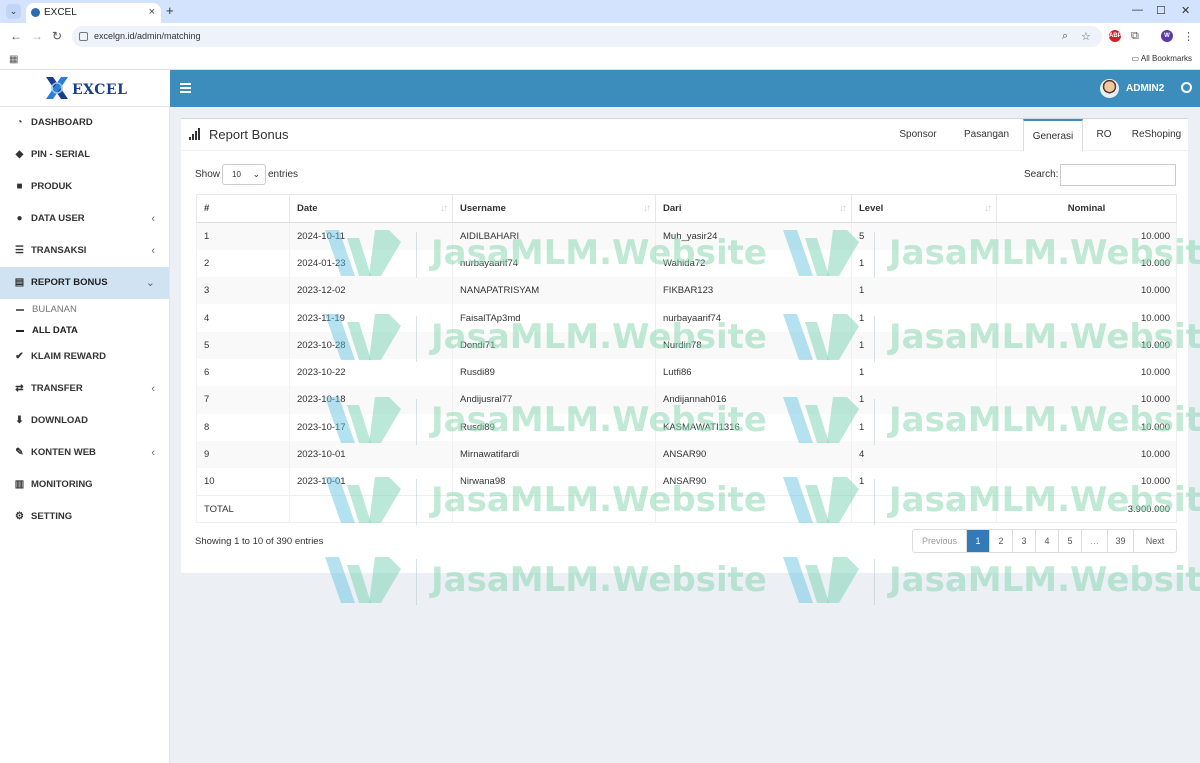 The height and width of the screenshot is (763, 1200). What do you see at coordinates (84, 485) in the screenshot?
I see `sidebar-item-monitoring: ▥ MONITORING` at bounding box center [84, 485].